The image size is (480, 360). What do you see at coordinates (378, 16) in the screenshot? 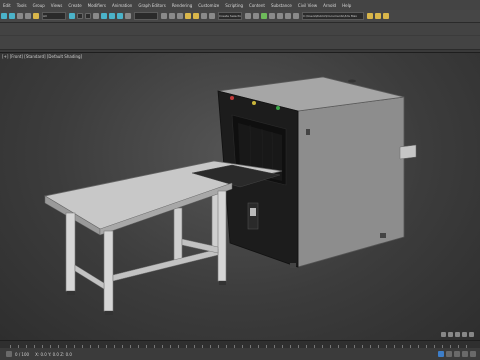
I see `rendered-frame-window-icon` at bounding box center [378, 16].